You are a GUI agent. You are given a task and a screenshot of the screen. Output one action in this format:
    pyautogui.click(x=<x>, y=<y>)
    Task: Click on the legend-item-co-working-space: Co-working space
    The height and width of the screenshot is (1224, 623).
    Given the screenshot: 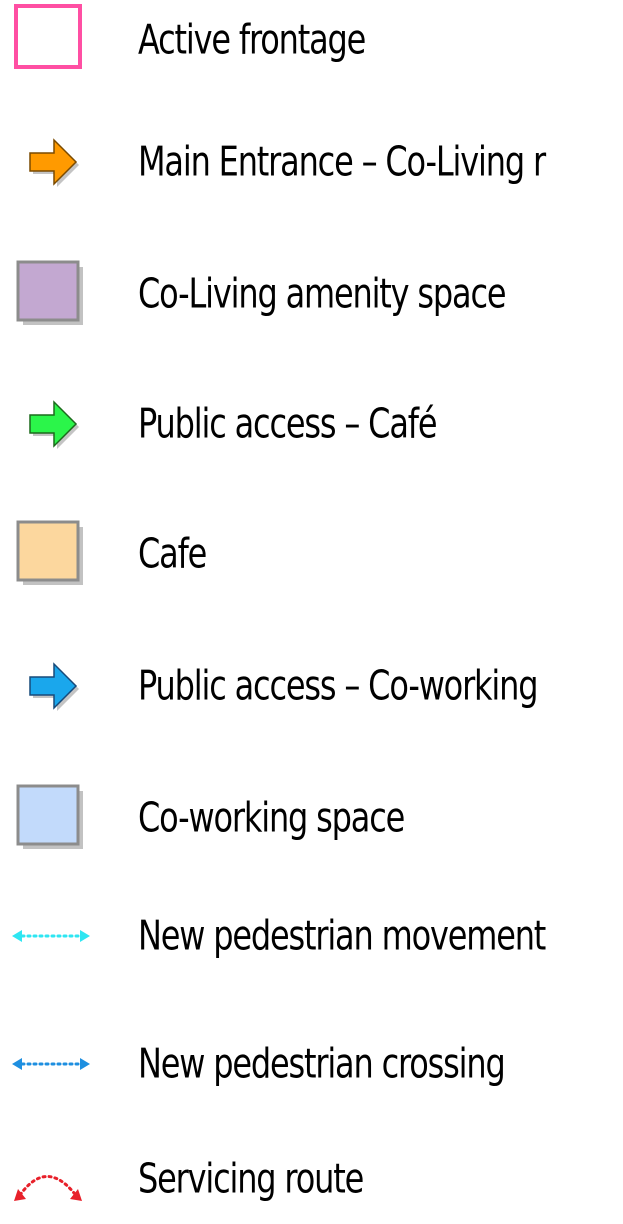 What is the action you would take?
    pyautogui.click(x=311, y=818)
    